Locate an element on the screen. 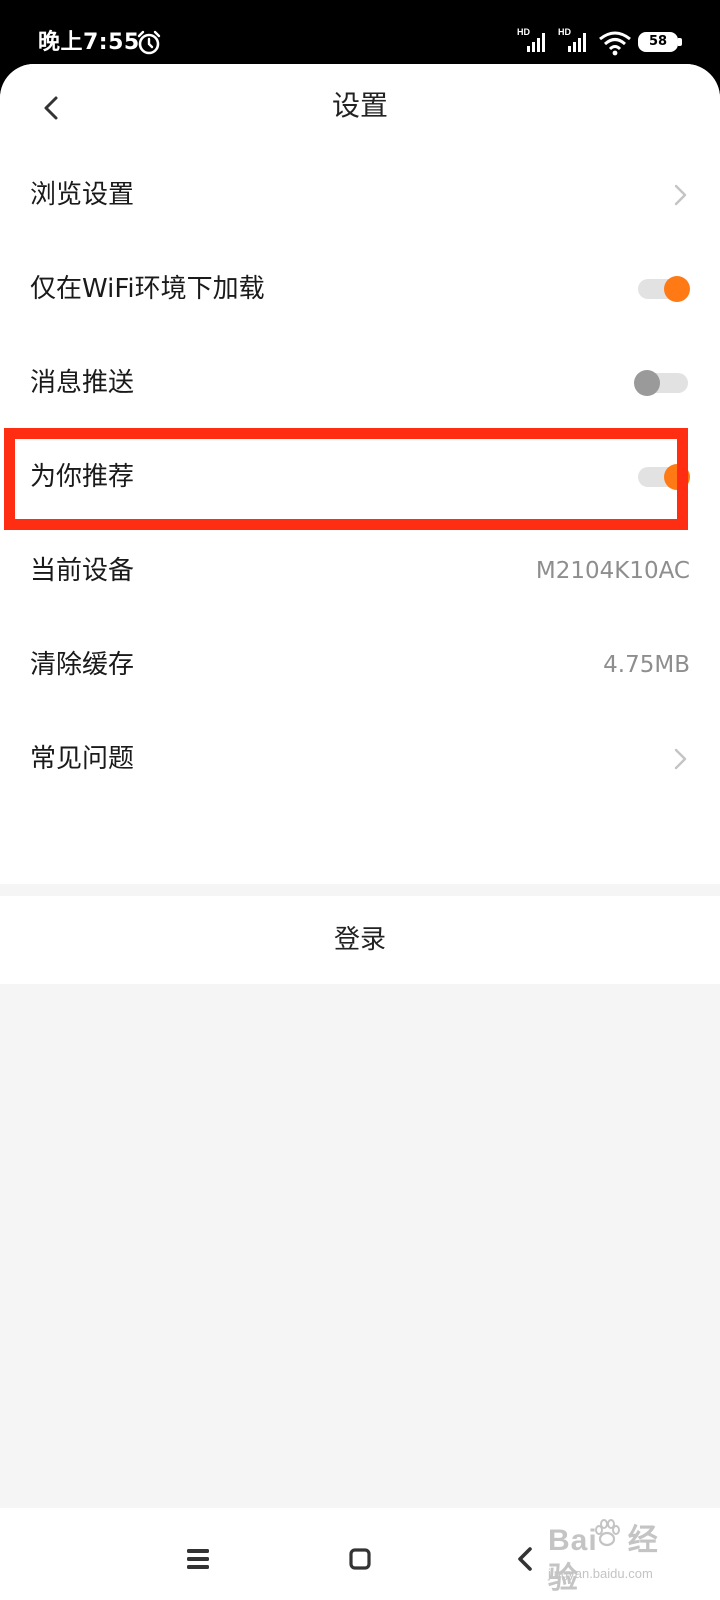 Image resolution: width=720 pixels, height=1600 pixels. battery-cap is located at coordinates (680, 42).